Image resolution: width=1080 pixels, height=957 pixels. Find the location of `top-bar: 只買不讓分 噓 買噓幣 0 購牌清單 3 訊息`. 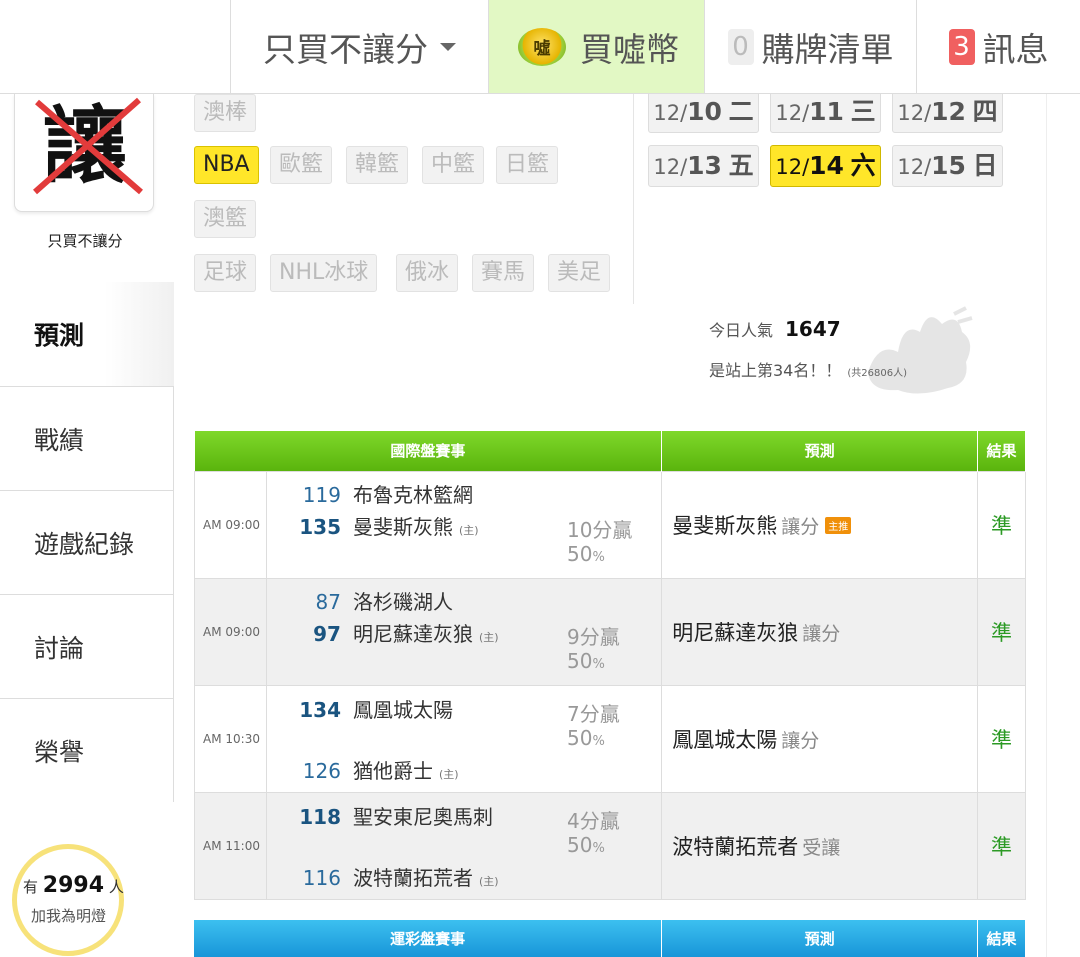

top-bar: 只買不讓分 噓 買噓幣 0 購牌清單 3 訊息 is located at coordinates (540, 47).